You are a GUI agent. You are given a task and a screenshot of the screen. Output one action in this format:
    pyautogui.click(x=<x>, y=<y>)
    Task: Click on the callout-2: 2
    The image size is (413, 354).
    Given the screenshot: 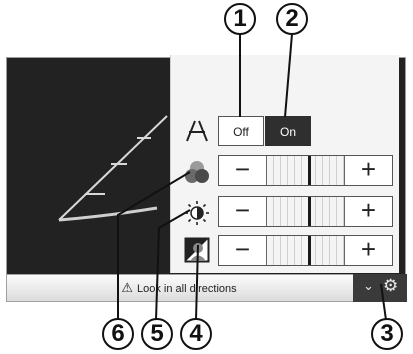 What is the action you would take?
    pyautogui.click(x=292, y=19)
    